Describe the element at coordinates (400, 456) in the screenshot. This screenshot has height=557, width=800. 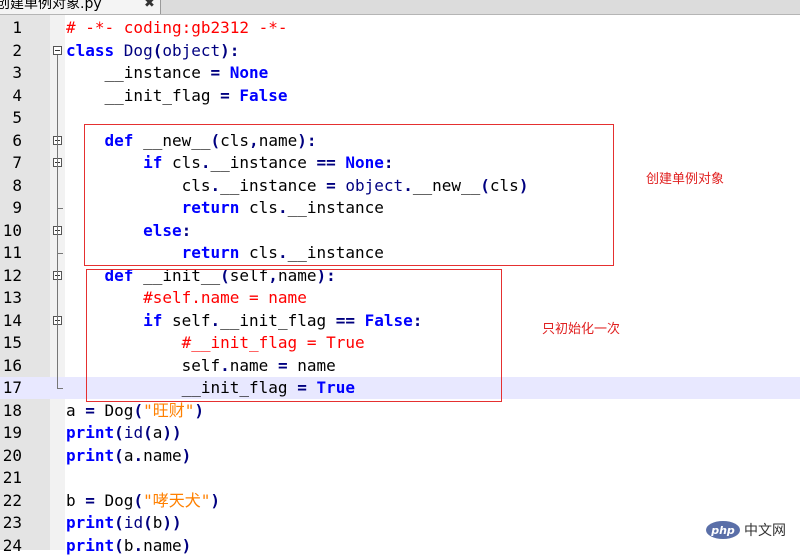
I see `code-line: 20 print(a.name)` at that location.